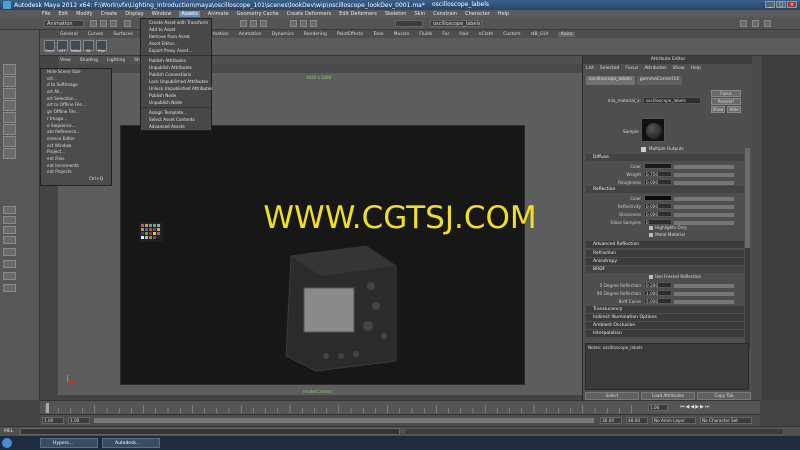 Image resolution: width=800 pixels, height=450 pixels. I want to click on panel-menu-view: View, so click(65, 60).